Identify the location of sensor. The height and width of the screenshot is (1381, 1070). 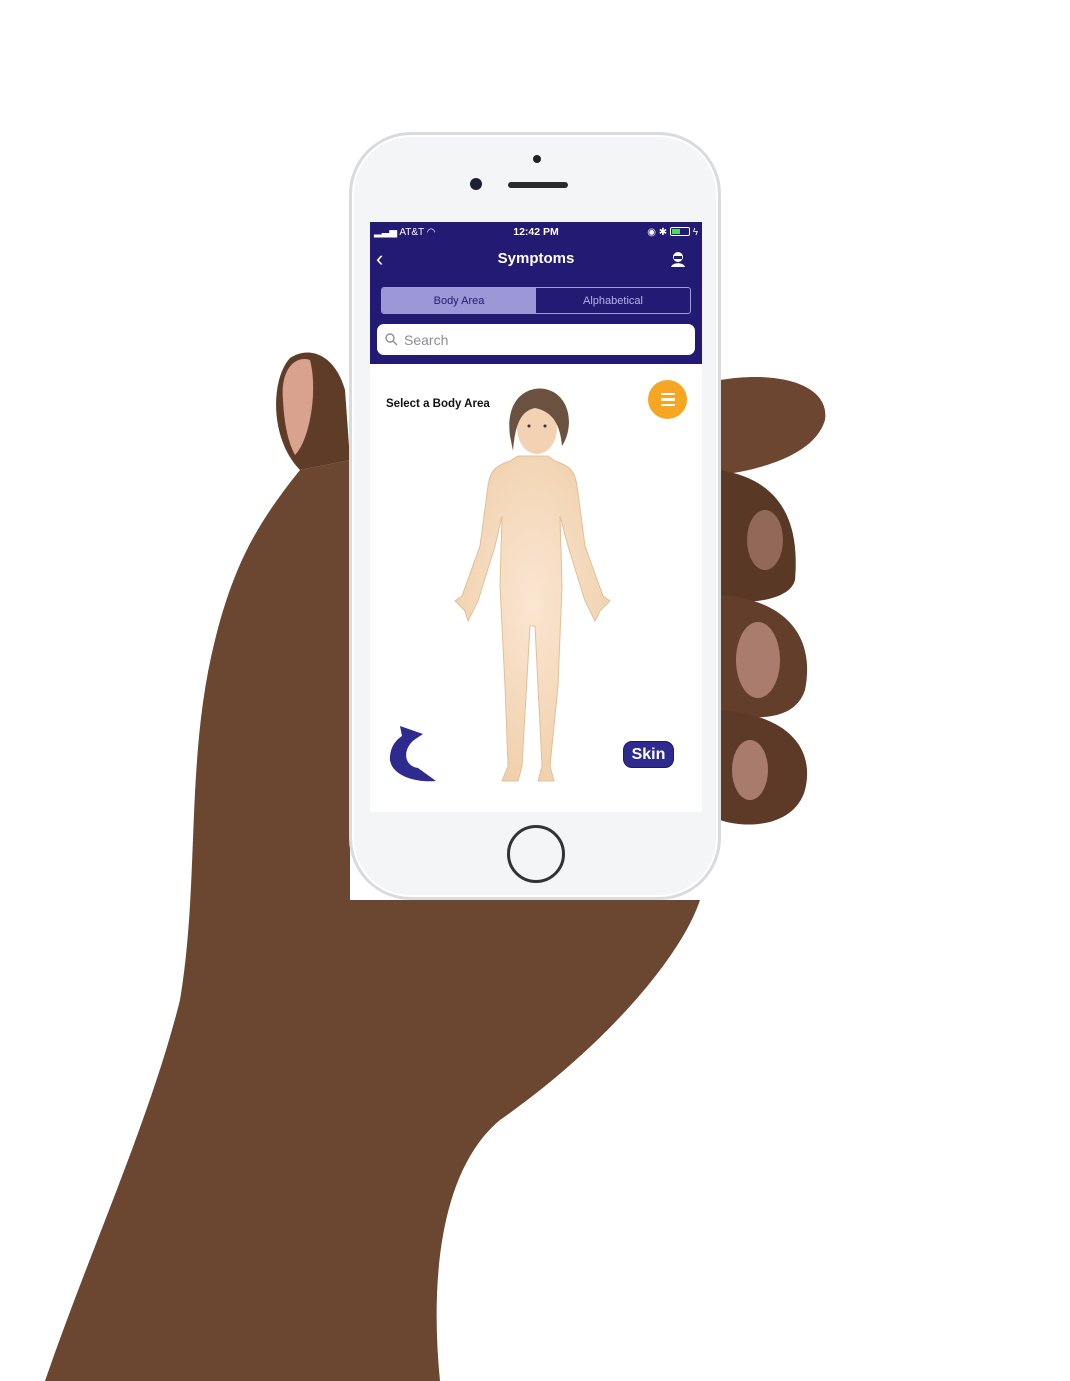
(537, 159).